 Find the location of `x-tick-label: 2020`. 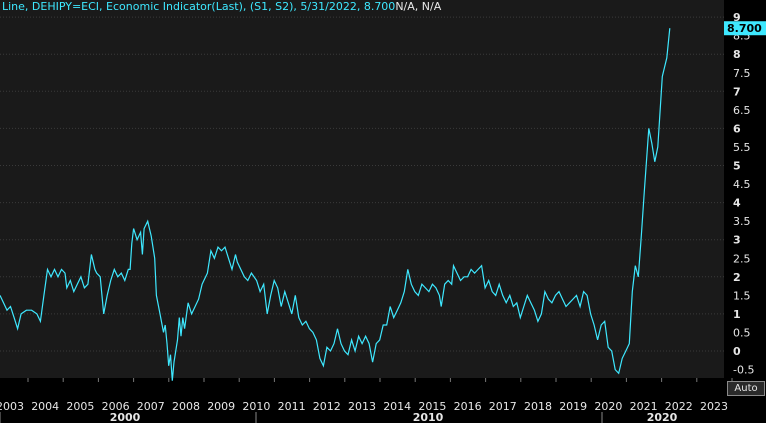

x-tick-label: 2020 is located at coordinates (608, 406).